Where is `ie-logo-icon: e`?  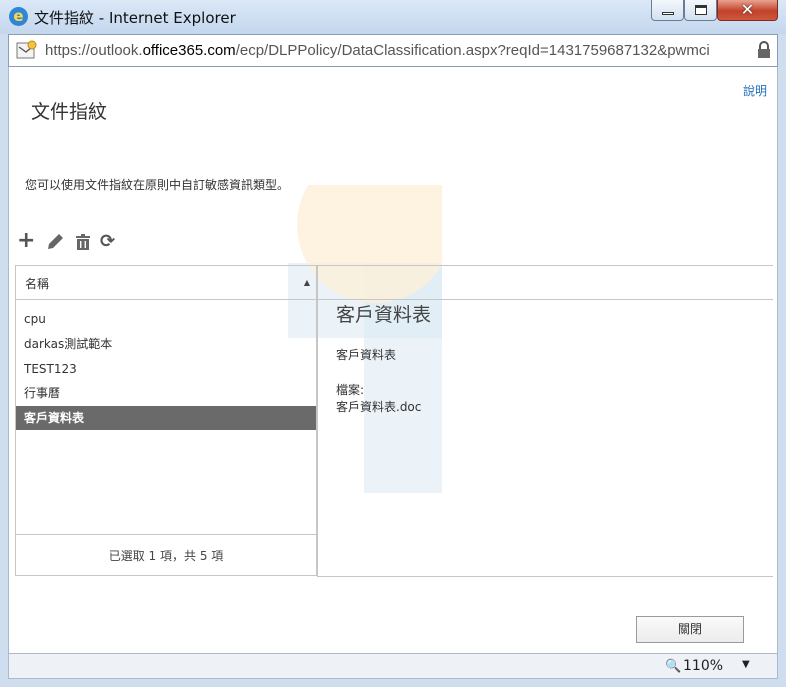
ie-logo-icon: e is located at coordinates (18, 16).